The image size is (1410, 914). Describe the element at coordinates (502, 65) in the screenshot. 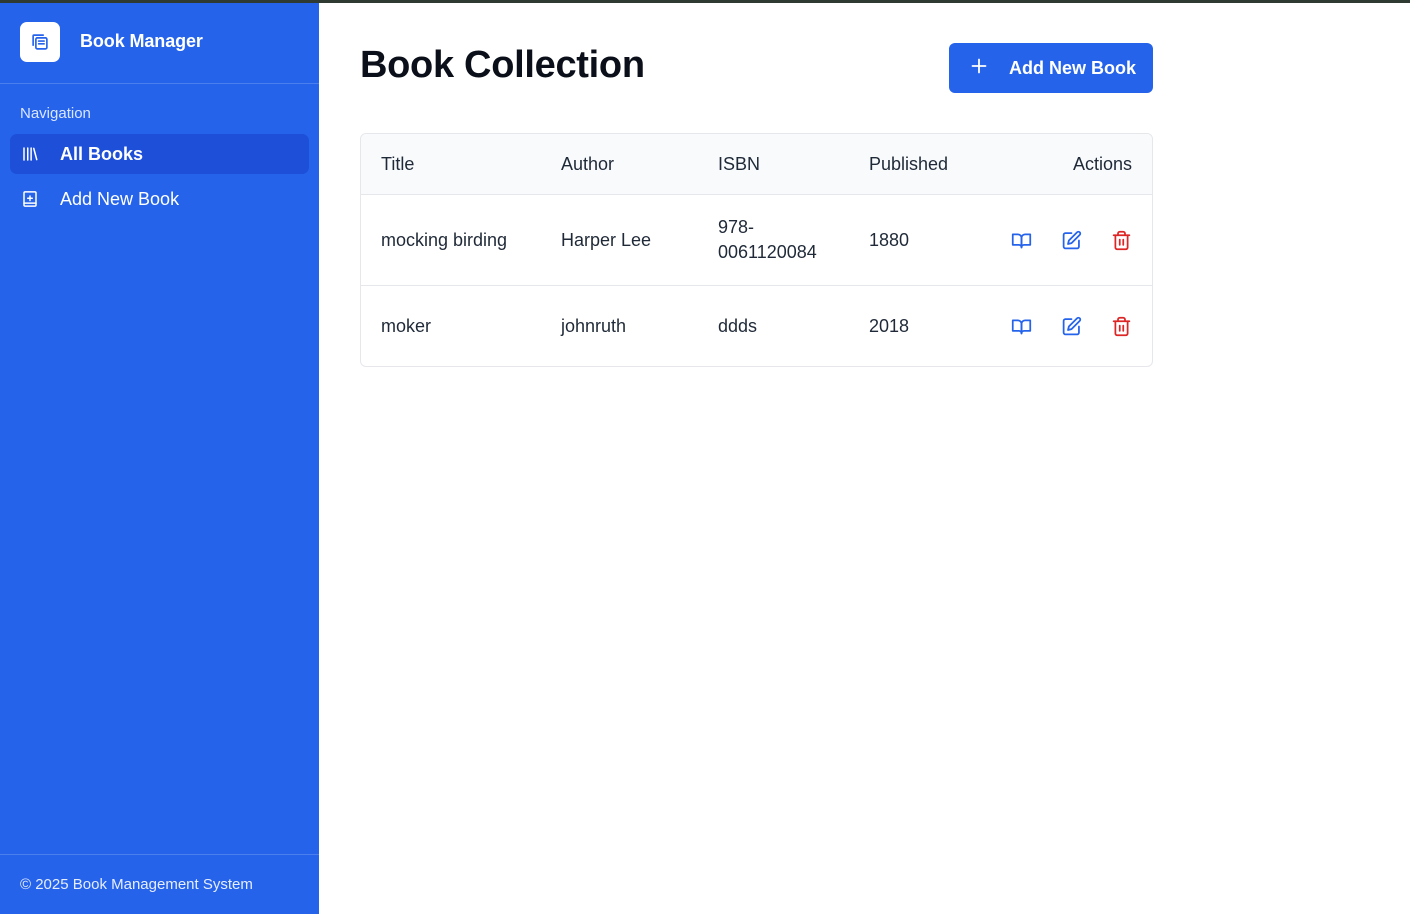

I see `page-title: Book Collection` at that location.